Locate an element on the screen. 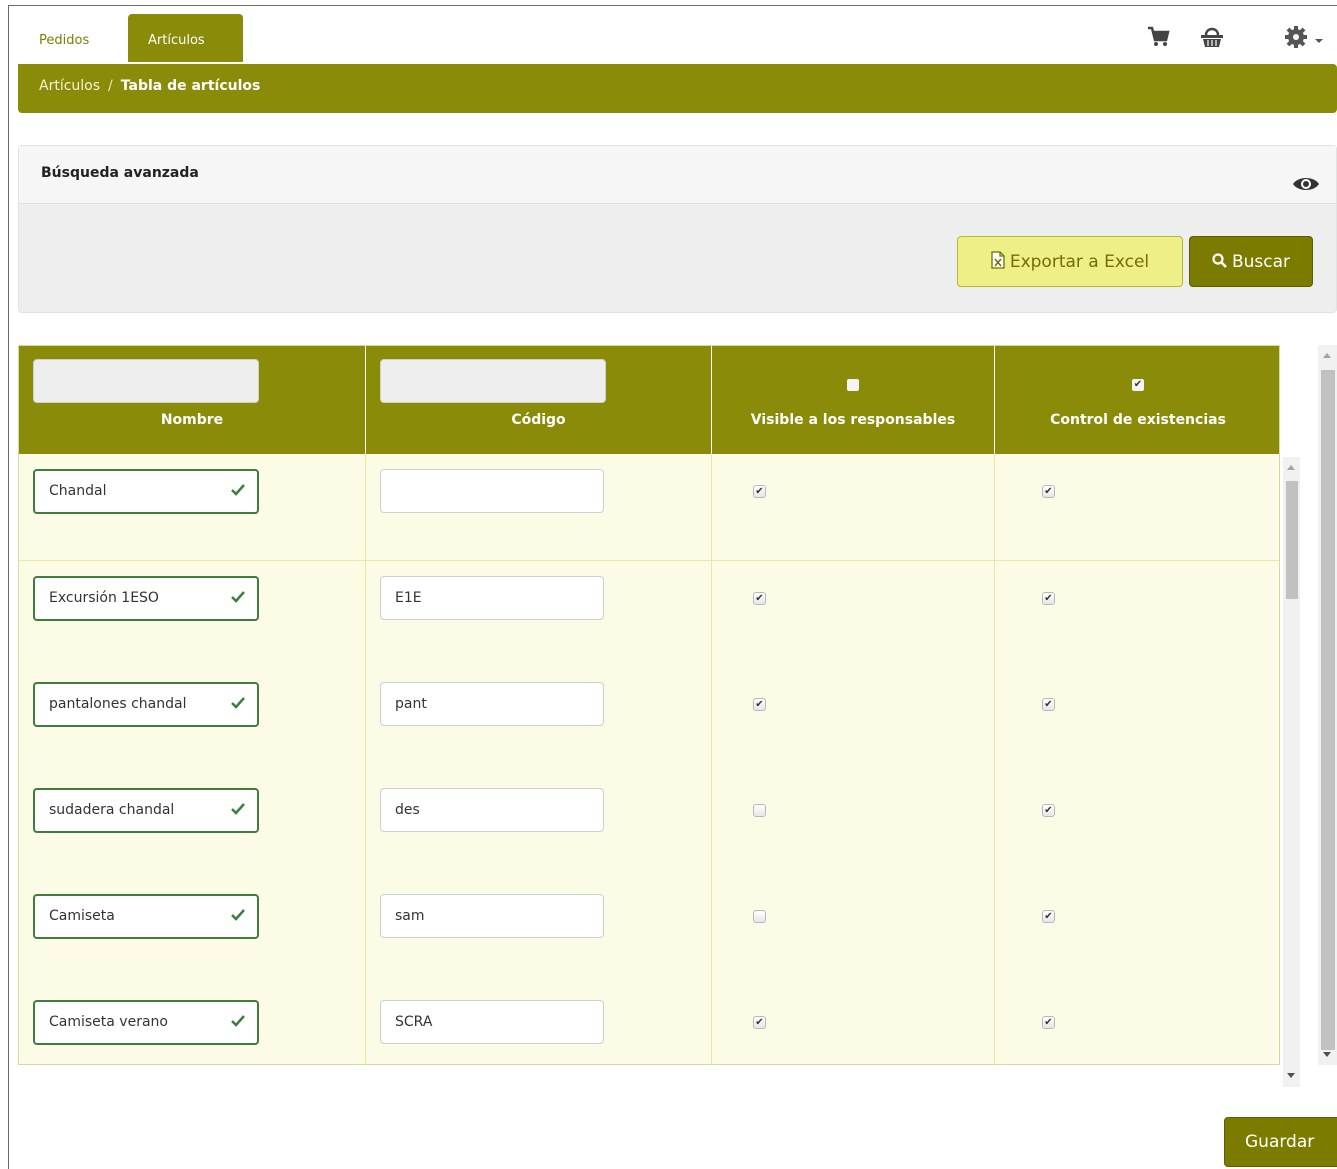 This screenshot has width=1337, height=1169. advanced-search-header: Búsqueda avanzada is located at coordinates (677, 175).